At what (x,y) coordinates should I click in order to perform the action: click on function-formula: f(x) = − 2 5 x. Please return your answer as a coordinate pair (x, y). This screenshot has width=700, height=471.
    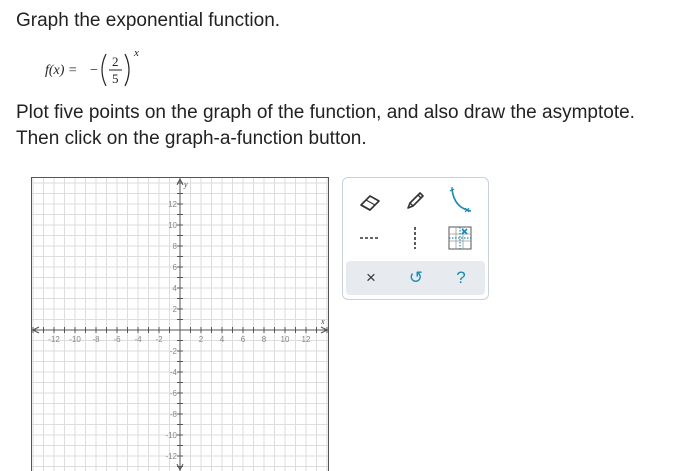
    Looking at the image, I should click on (92, 67).